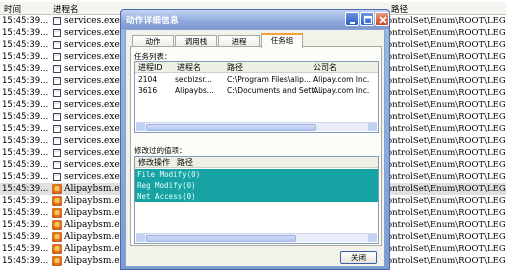  What do you see at coordinates (154, 162) in the screenshot?
I see `column-header-operation: 修改操作` at bounding box center [154, 162].